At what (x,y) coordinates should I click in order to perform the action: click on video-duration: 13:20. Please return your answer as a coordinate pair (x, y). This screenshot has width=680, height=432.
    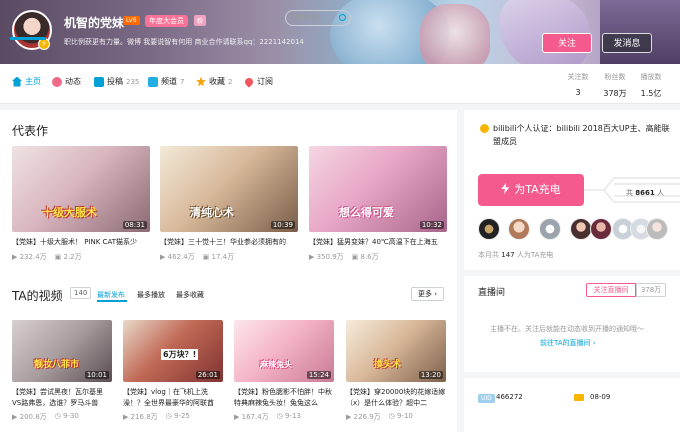
    Looking at the image, I should click on (430, 375).